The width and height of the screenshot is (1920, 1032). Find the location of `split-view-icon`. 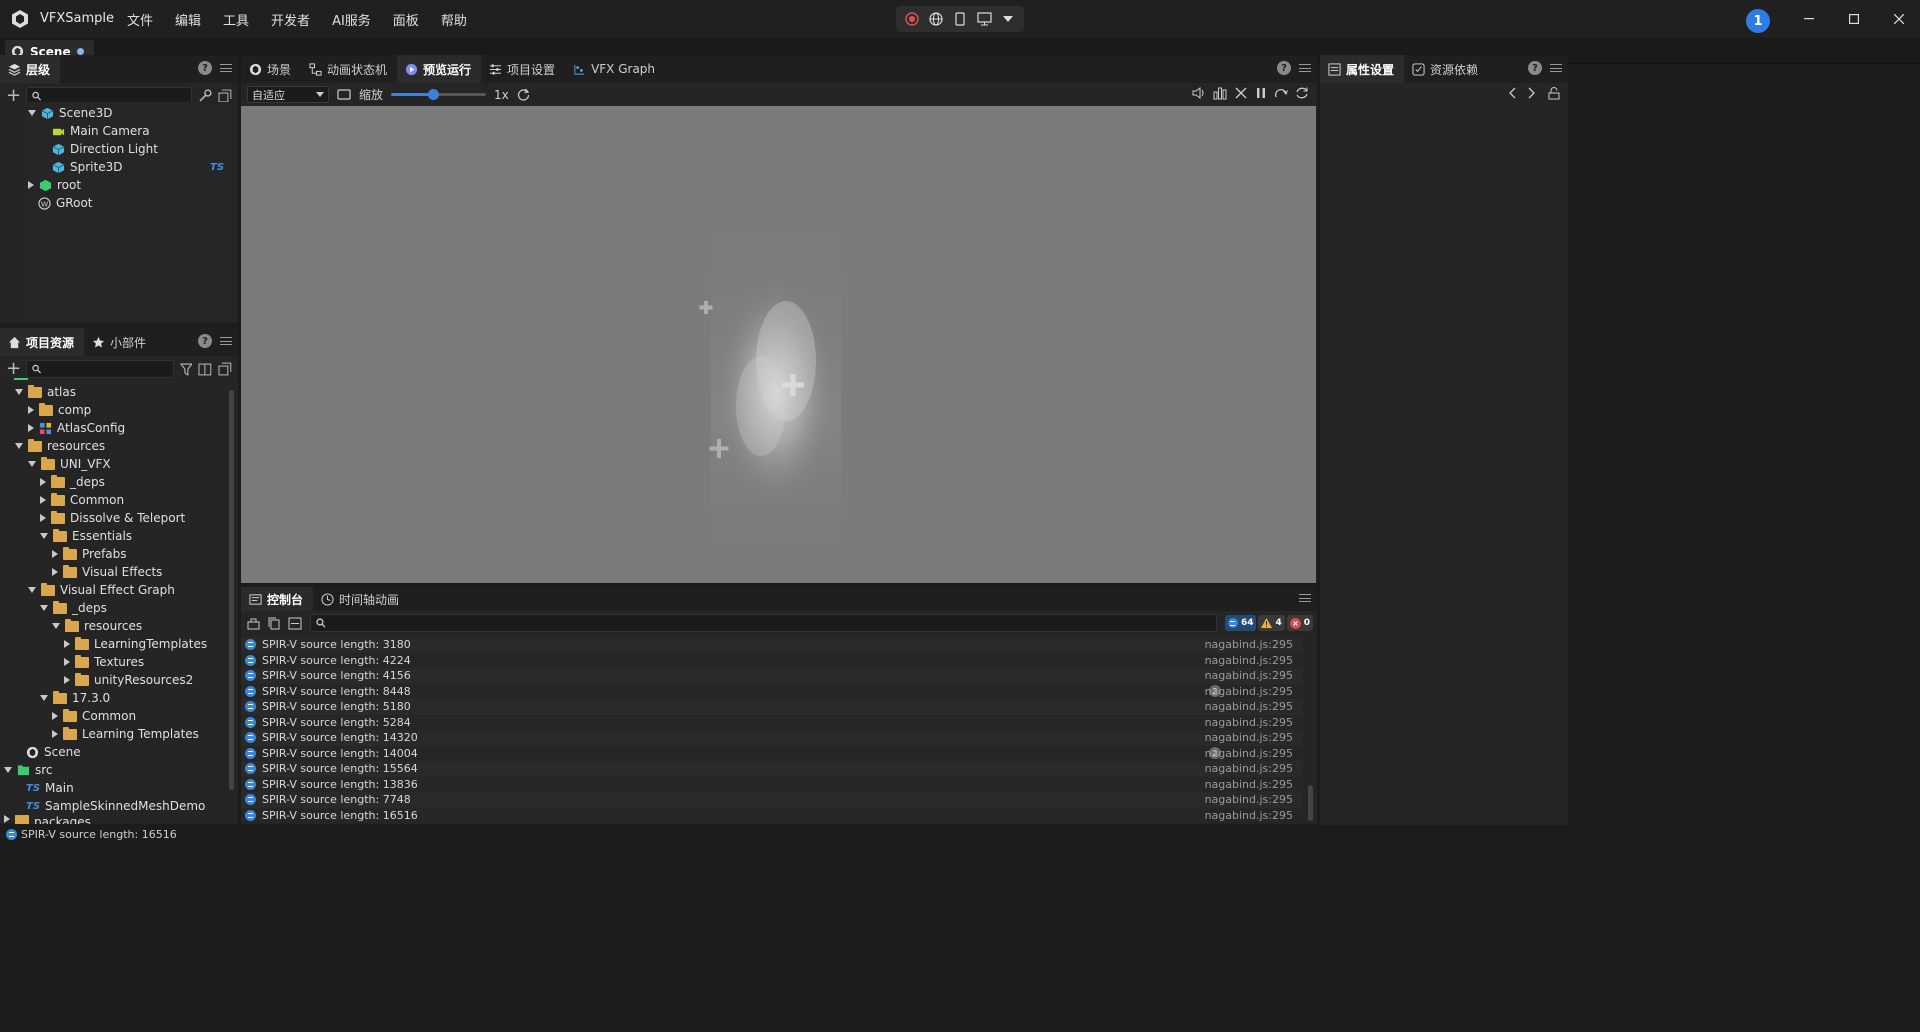

split-view-icon is located at coordinates (205, 369).